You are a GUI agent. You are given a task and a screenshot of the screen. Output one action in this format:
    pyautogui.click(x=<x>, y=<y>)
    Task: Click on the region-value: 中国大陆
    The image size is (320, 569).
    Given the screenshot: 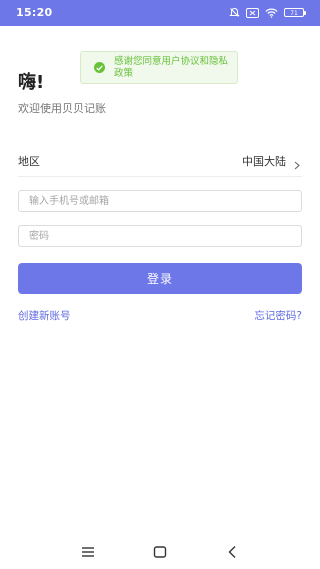 What is the action you would take?
    pyautogui.click(x=264, y=161)
    